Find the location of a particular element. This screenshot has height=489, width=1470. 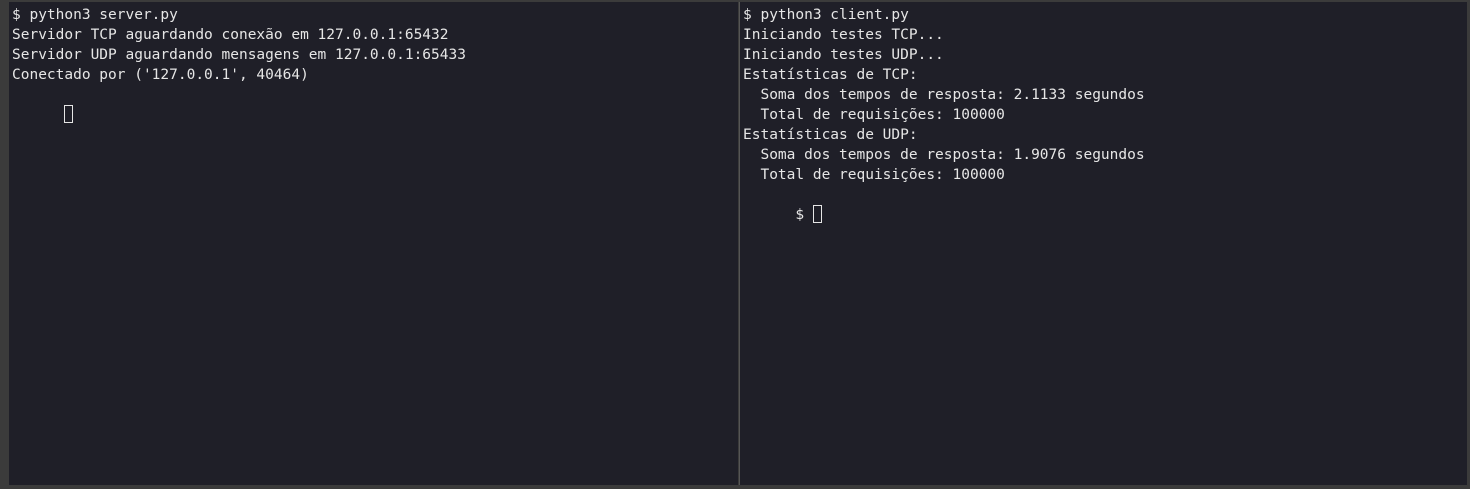

terminal-line: Estatísticas de TCP: is located at coordinates (830, 75).